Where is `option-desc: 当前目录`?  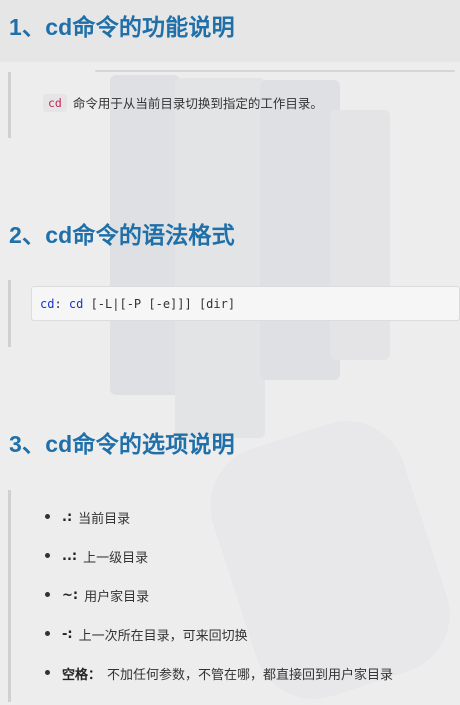 option-desc: 当前目录 is located at coordinates (104, 519).